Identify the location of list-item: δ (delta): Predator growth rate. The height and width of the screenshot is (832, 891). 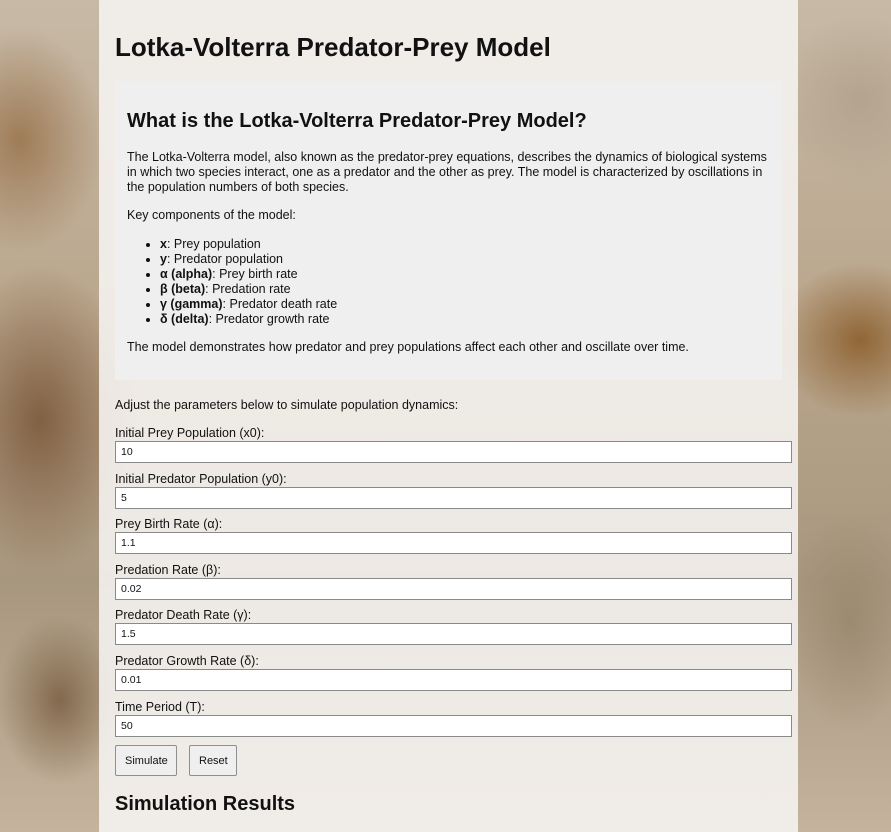
(248, 319).